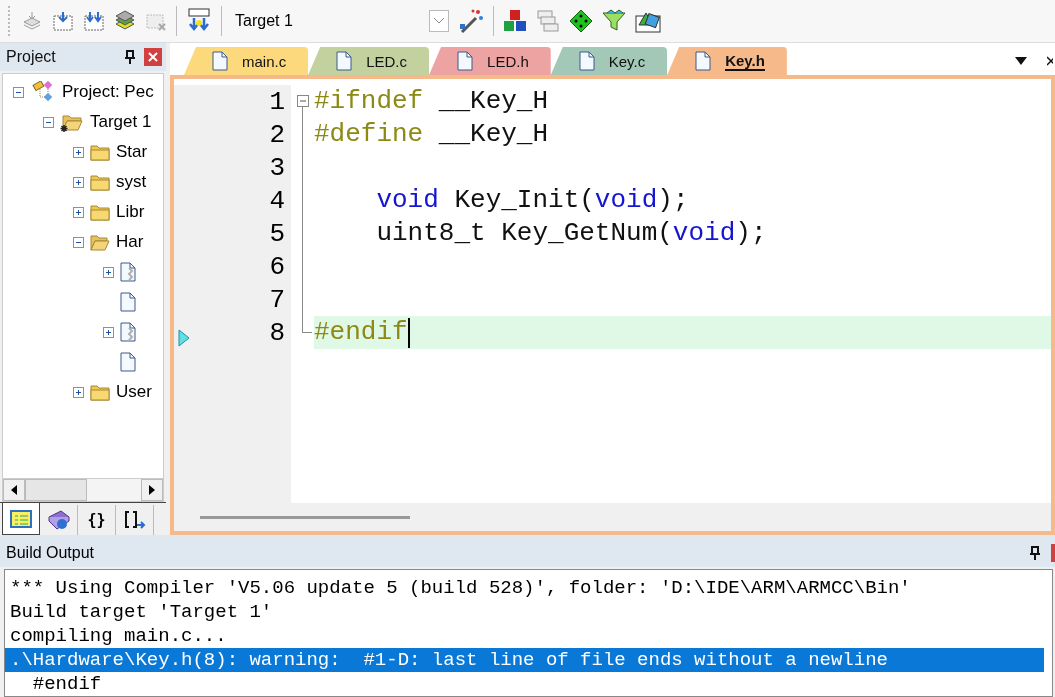 The width and height of the screenshot is (1055, 697). Describe the element at coordinates (72, 122) in the screenshot. I see `target-folder-icon` at that location.